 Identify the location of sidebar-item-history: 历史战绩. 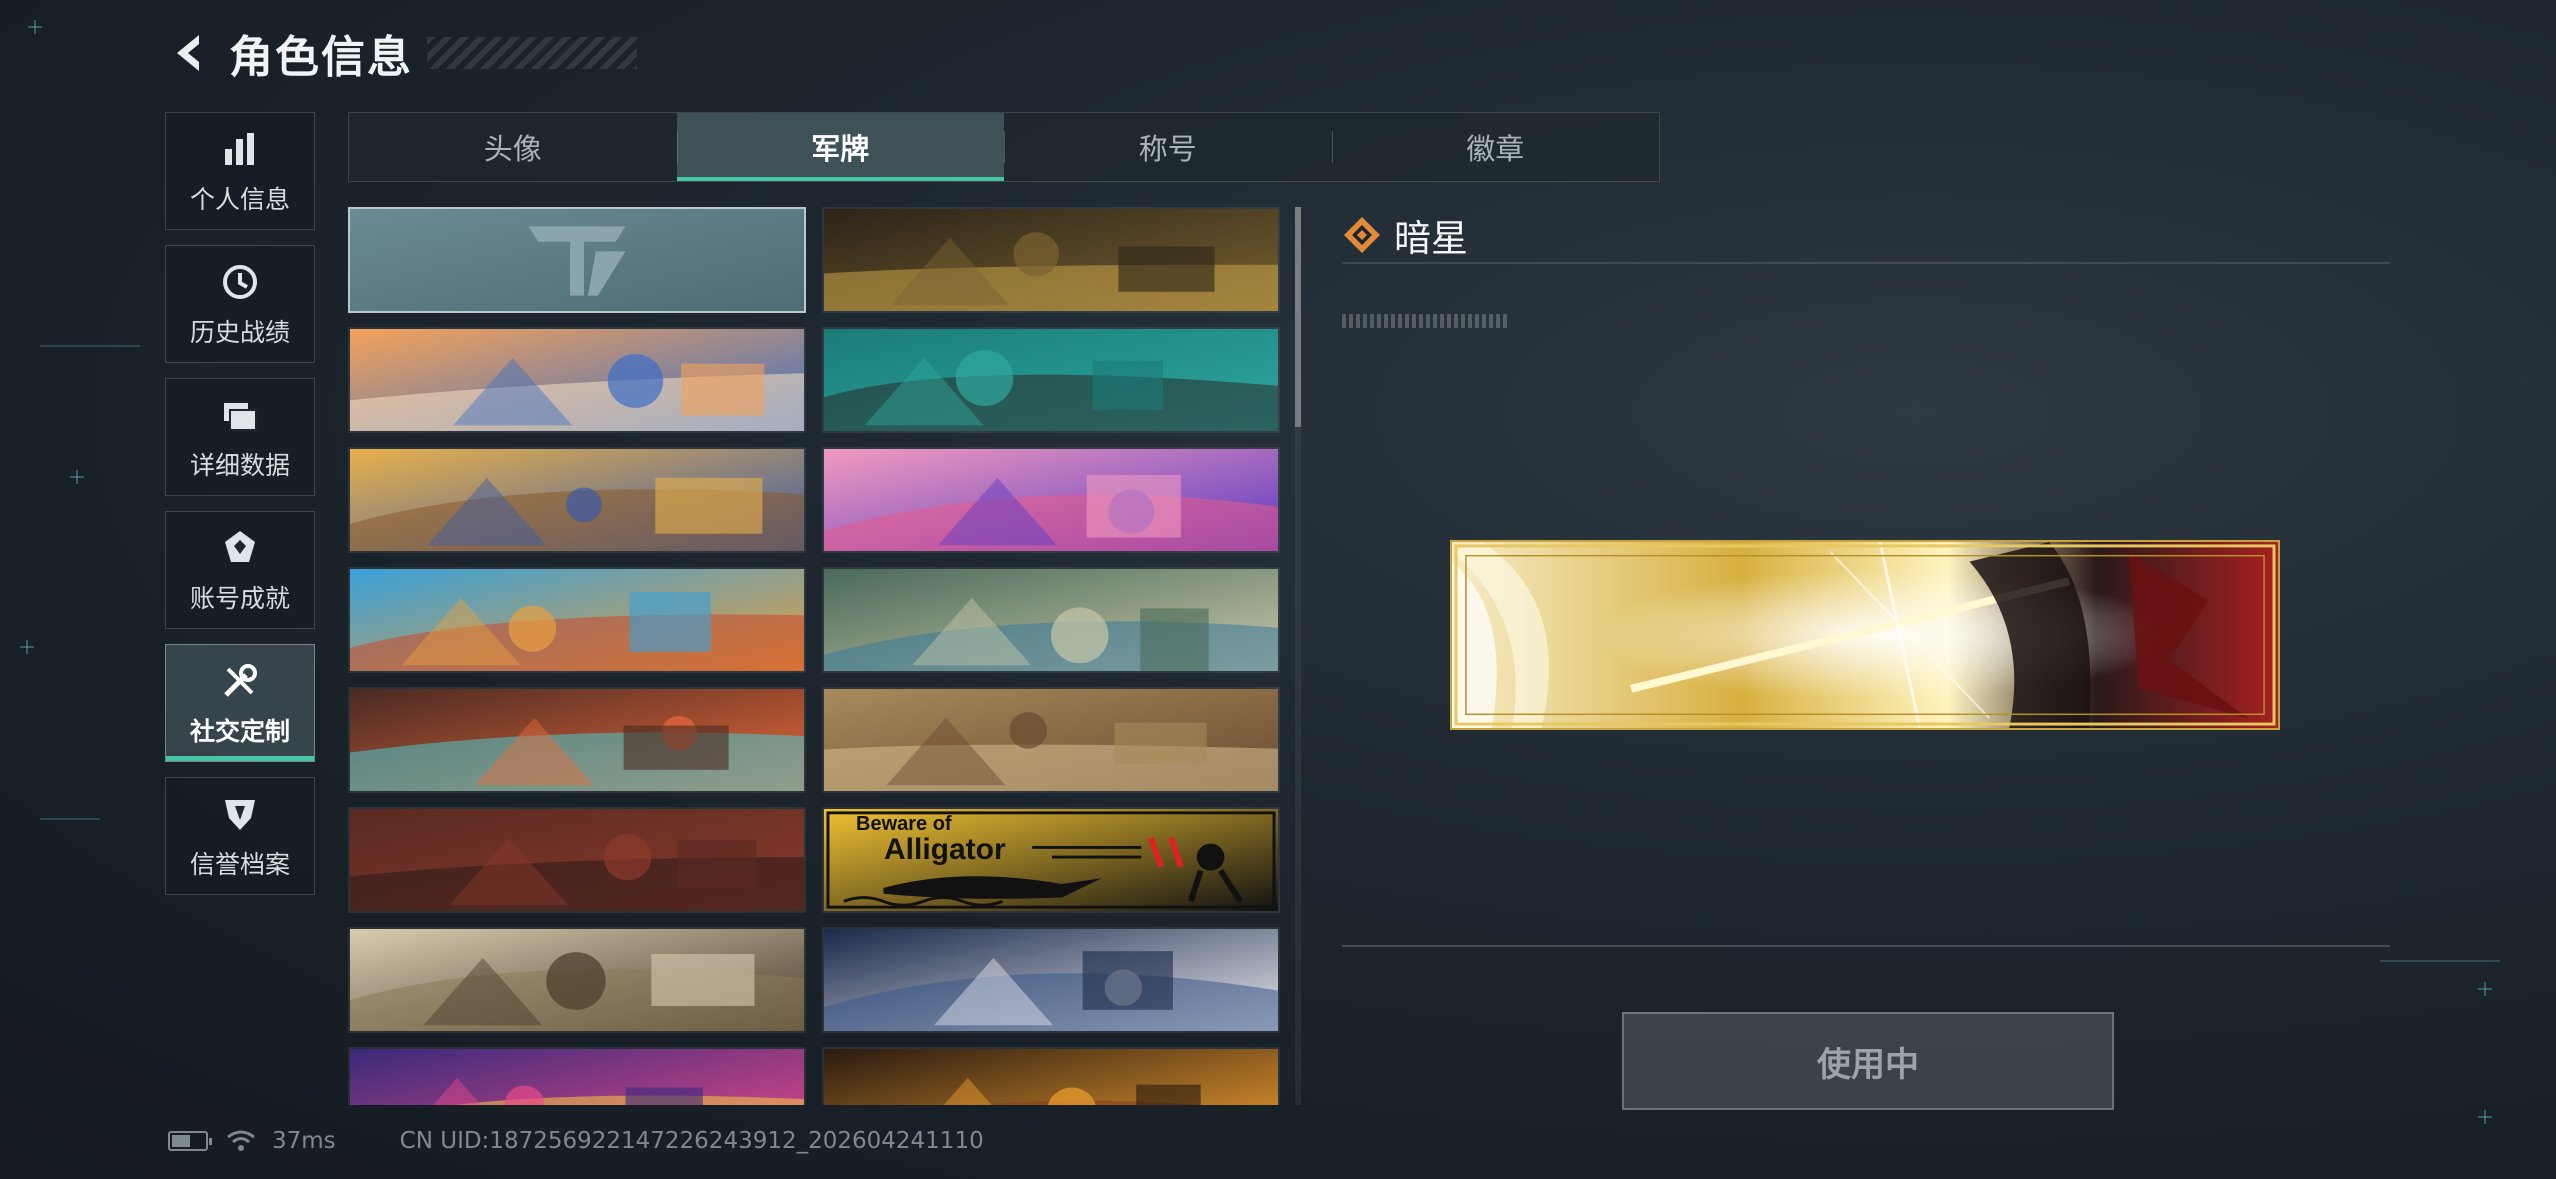
(240, 304).